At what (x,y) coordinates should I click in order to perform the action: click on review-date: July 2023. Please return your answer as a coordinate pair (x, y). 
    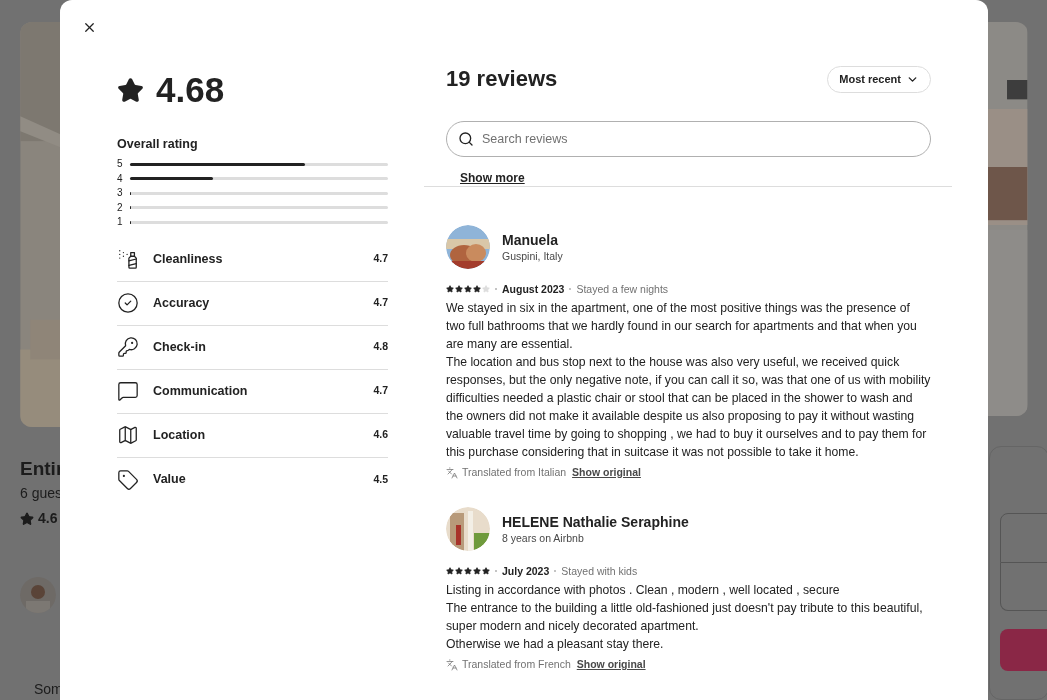
    Looking at the image, I should click on (526, 570).